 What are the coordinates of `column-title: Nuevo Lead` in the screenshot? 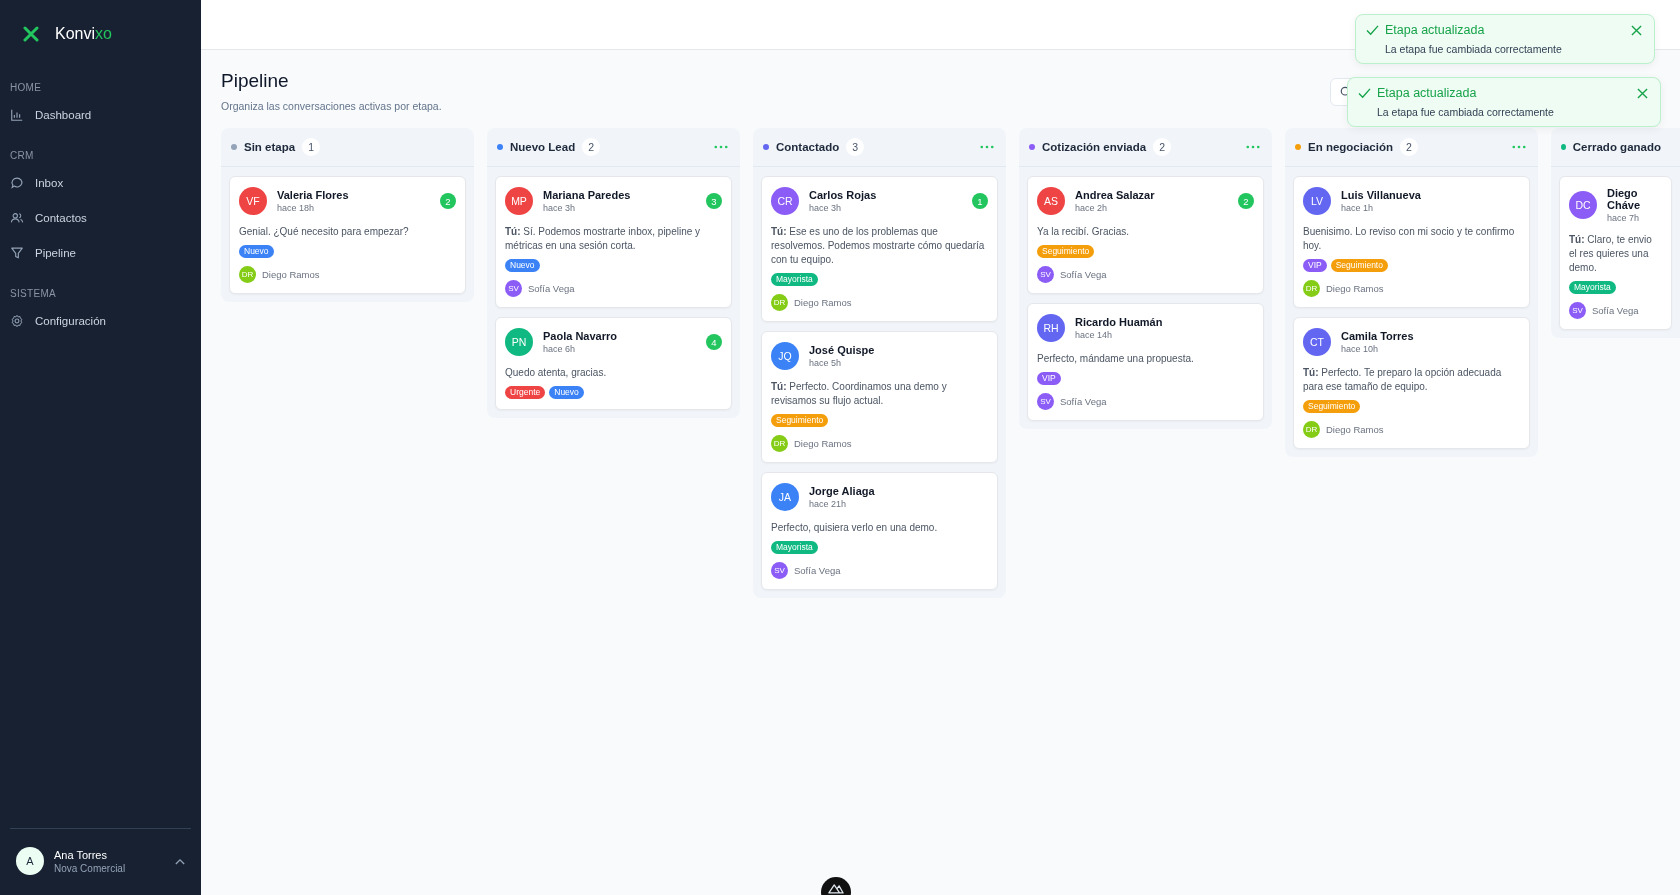 It's located at (543, 147).